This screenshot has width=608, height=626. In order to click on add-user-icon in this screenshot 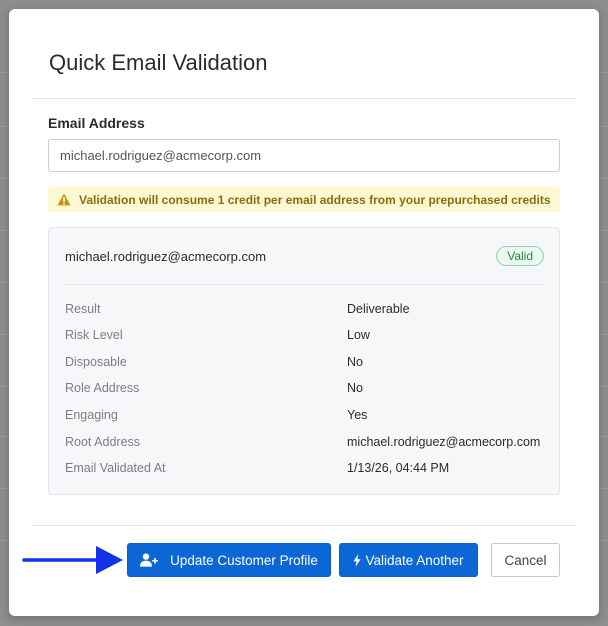, I will do `click(149, 560)`.